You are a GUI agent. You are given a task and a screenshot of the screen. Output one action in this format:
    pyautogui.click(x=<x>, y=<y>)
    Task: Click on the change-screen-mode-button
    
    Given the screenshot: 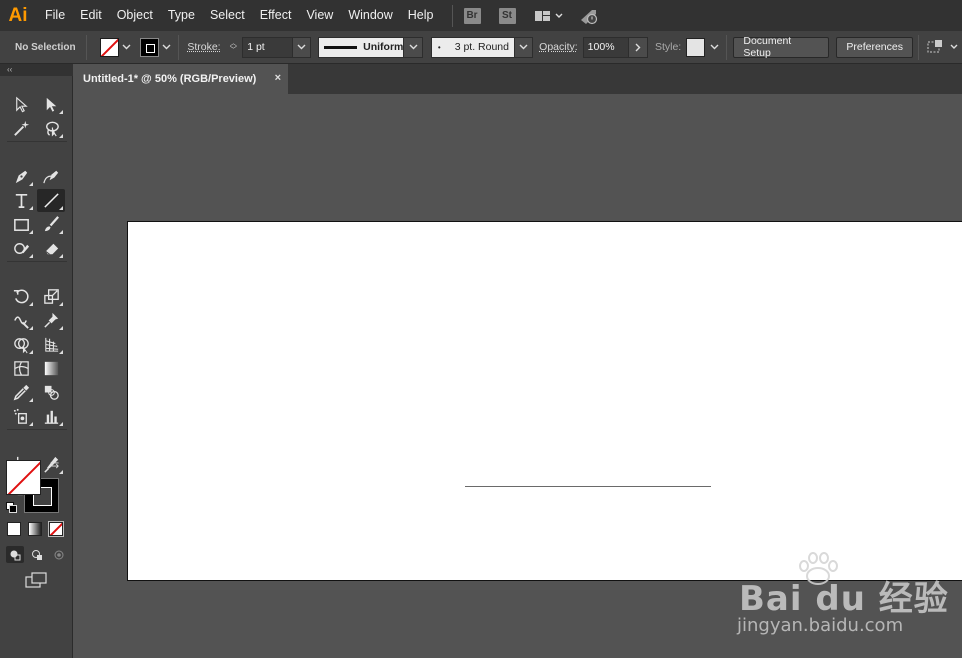 What is the action you would take?
    pyautogui.click(x=36, y=582)
    